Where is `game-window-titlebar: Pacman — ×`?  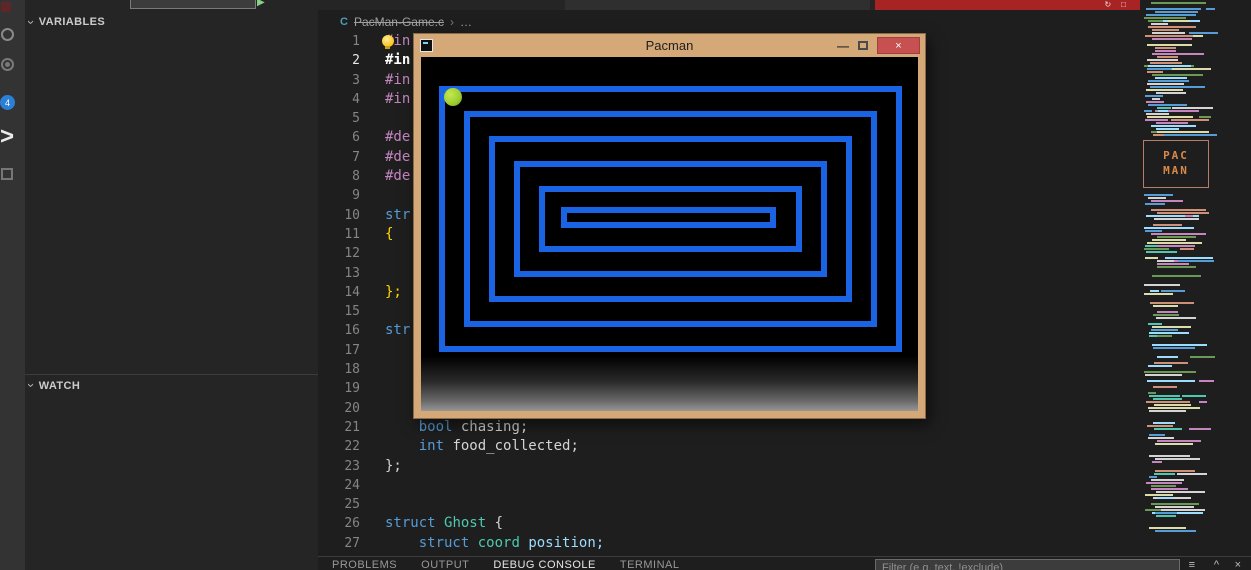
game-window-titlebar: Pacman — × is located at coordinates (669, 45).